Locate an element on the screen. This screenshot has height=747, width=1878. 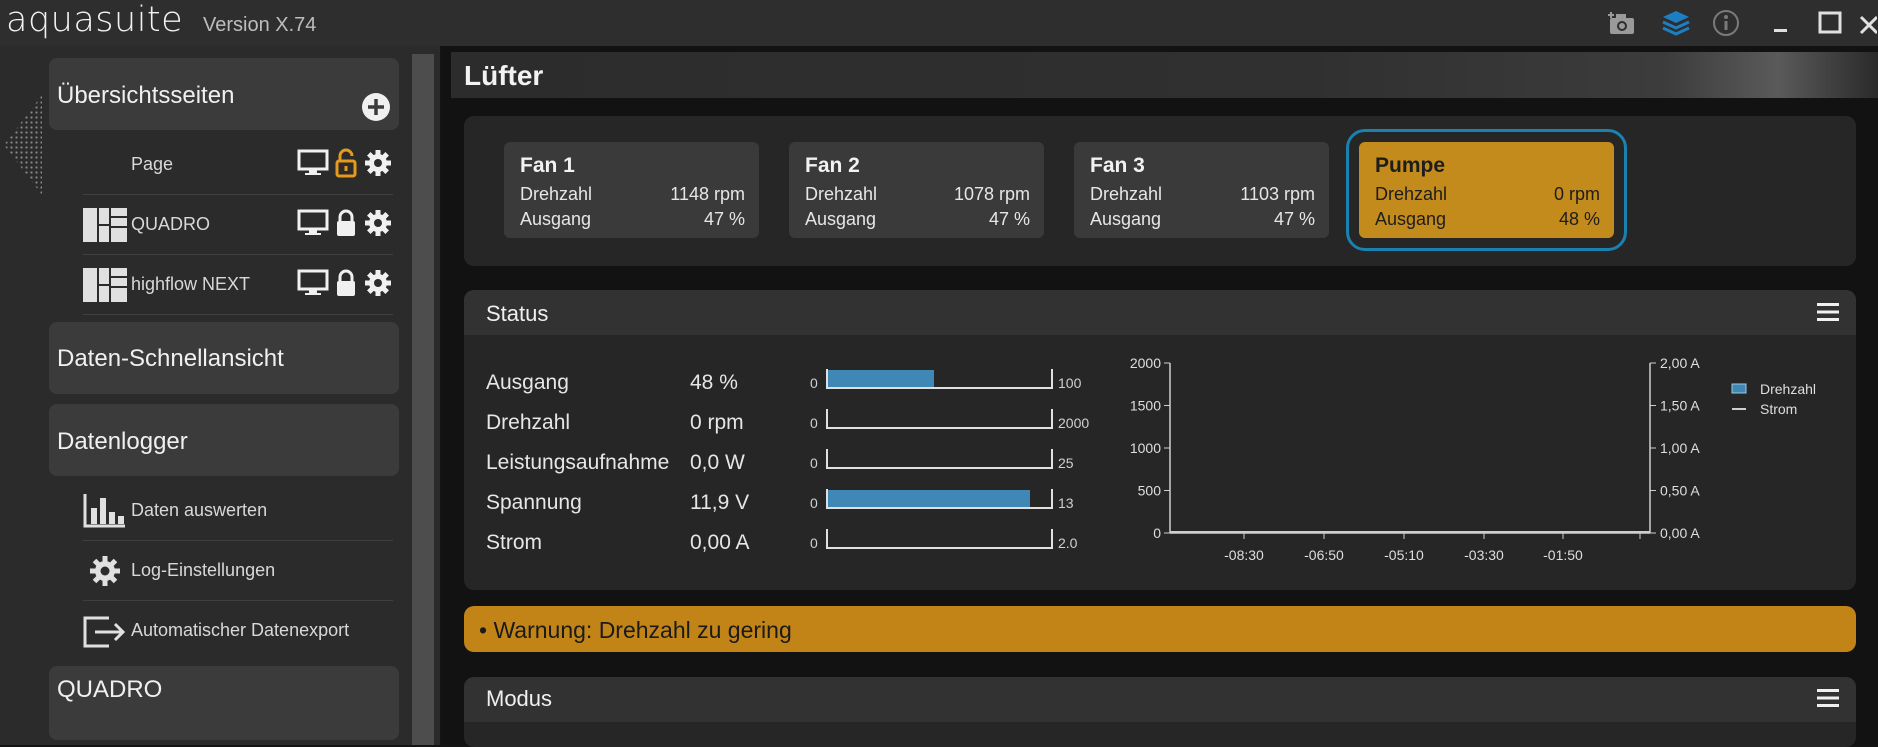
sidebar-section-title: Übersichtsseiten is located at coordinates (146, 95).